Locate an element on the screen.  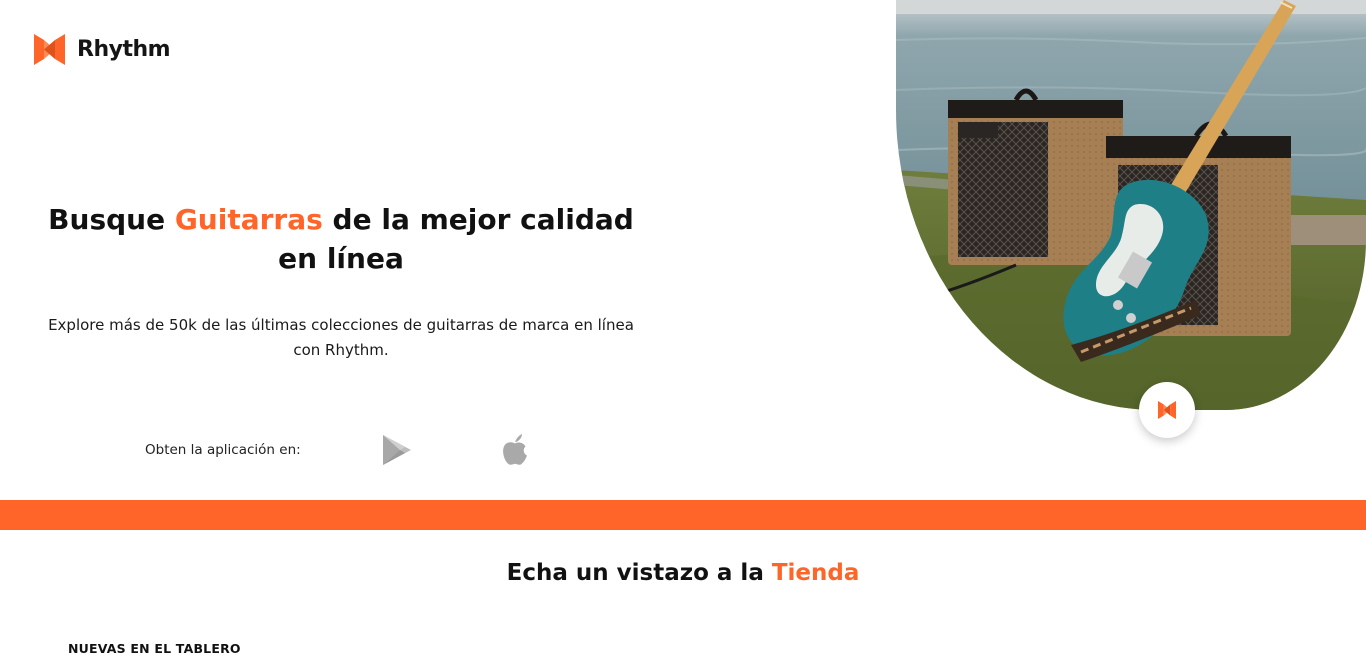
rhythm-logo-icon is located at coordinates (49, 49).